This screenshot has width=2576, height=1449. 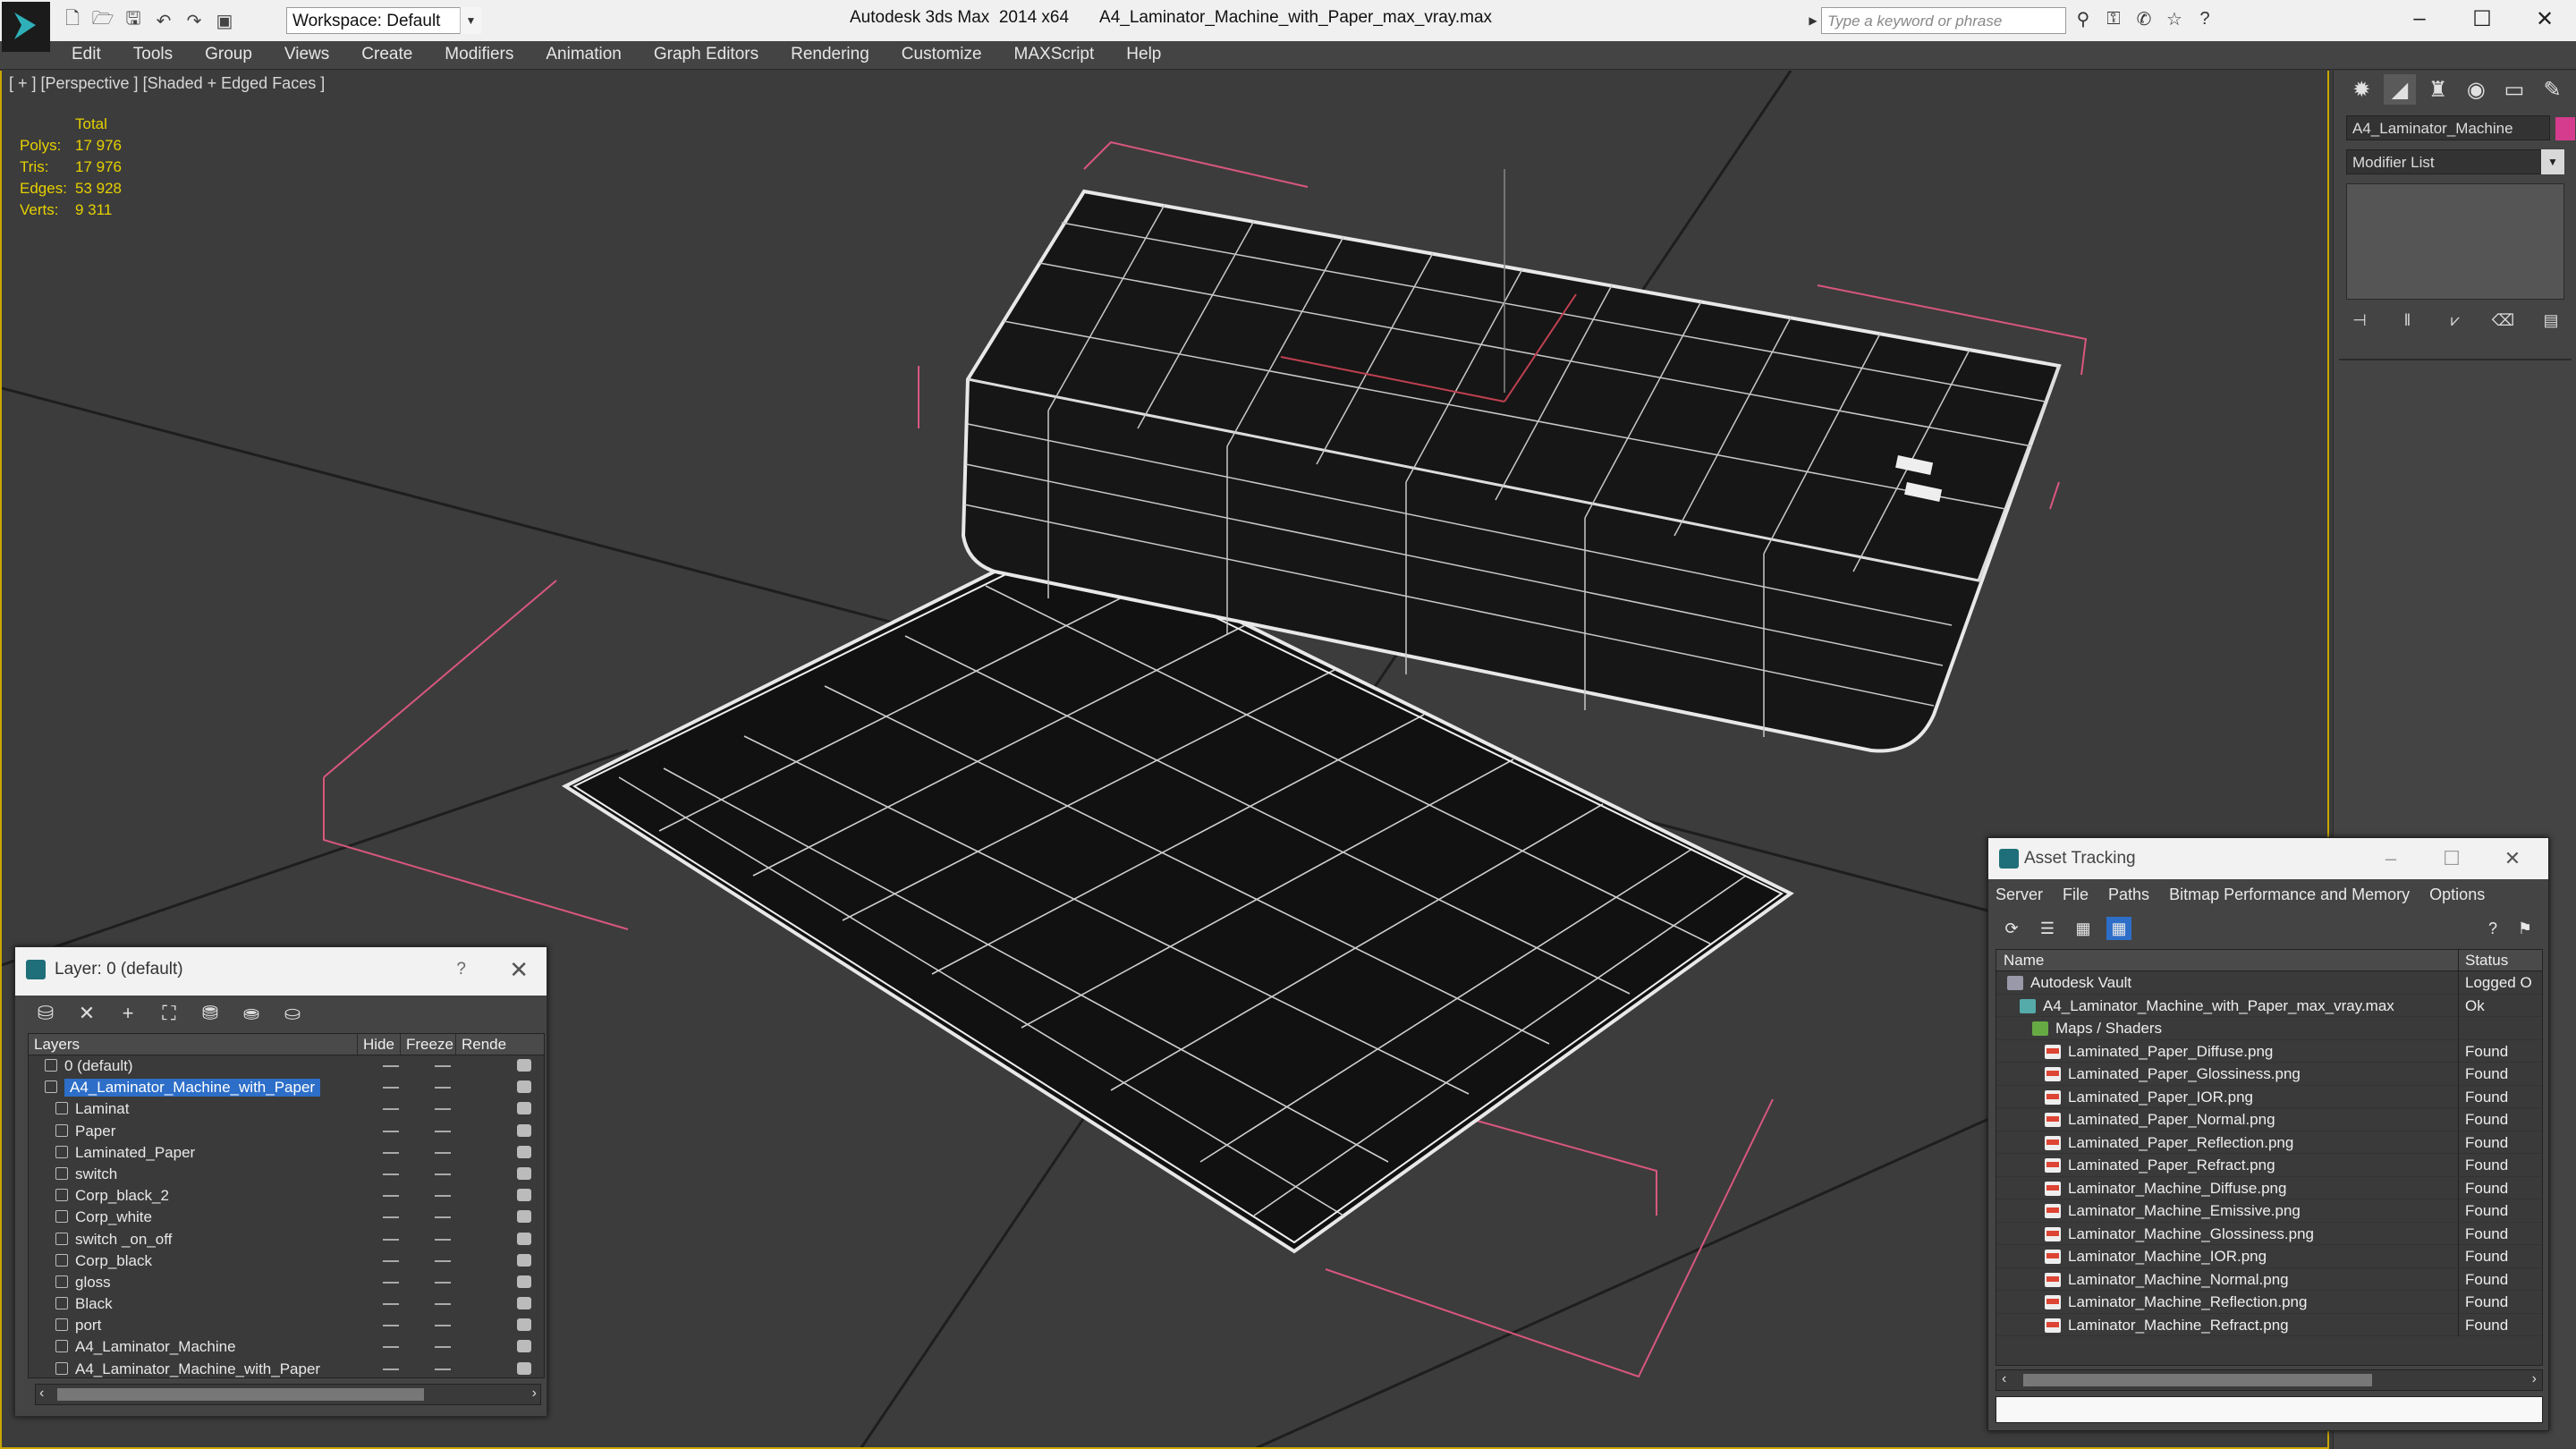 I want to click on workspace-dropdown-arrow-icon: ▼, so click(x=470, y=20).